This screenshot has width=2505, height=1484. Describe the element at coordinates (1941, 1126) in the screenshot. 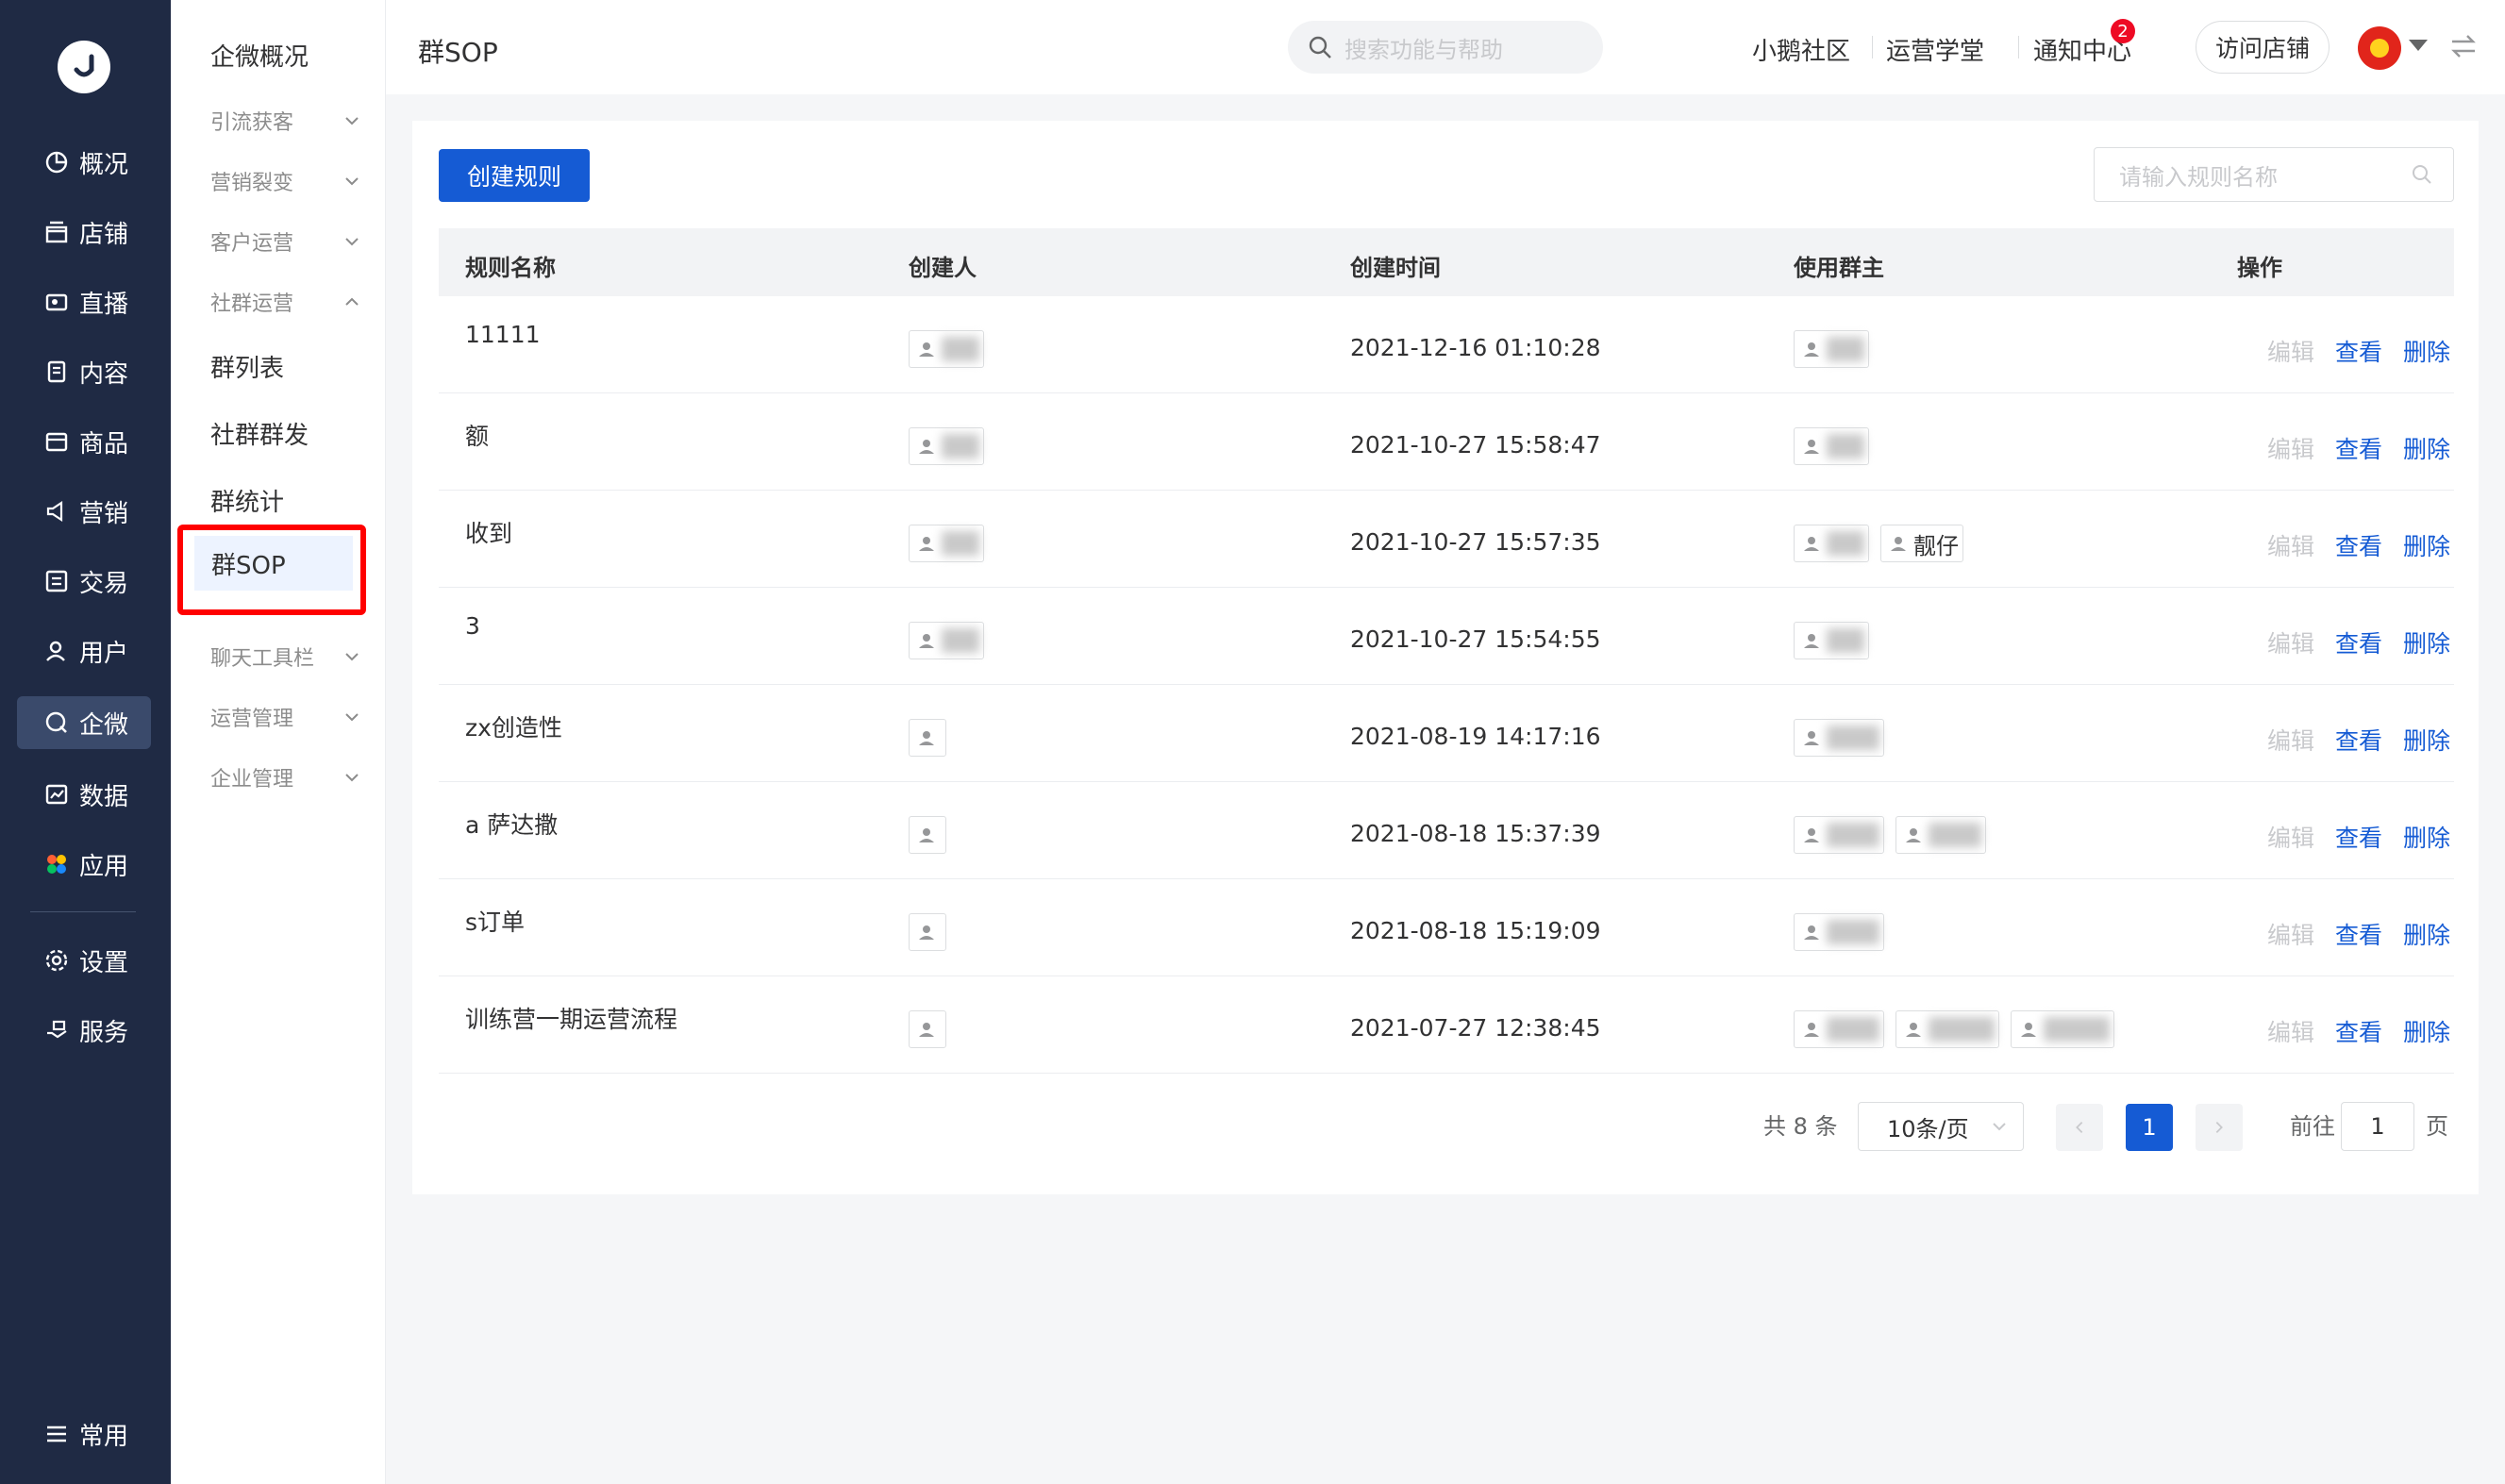

I see `page-size-select: 10条/页` at that location.